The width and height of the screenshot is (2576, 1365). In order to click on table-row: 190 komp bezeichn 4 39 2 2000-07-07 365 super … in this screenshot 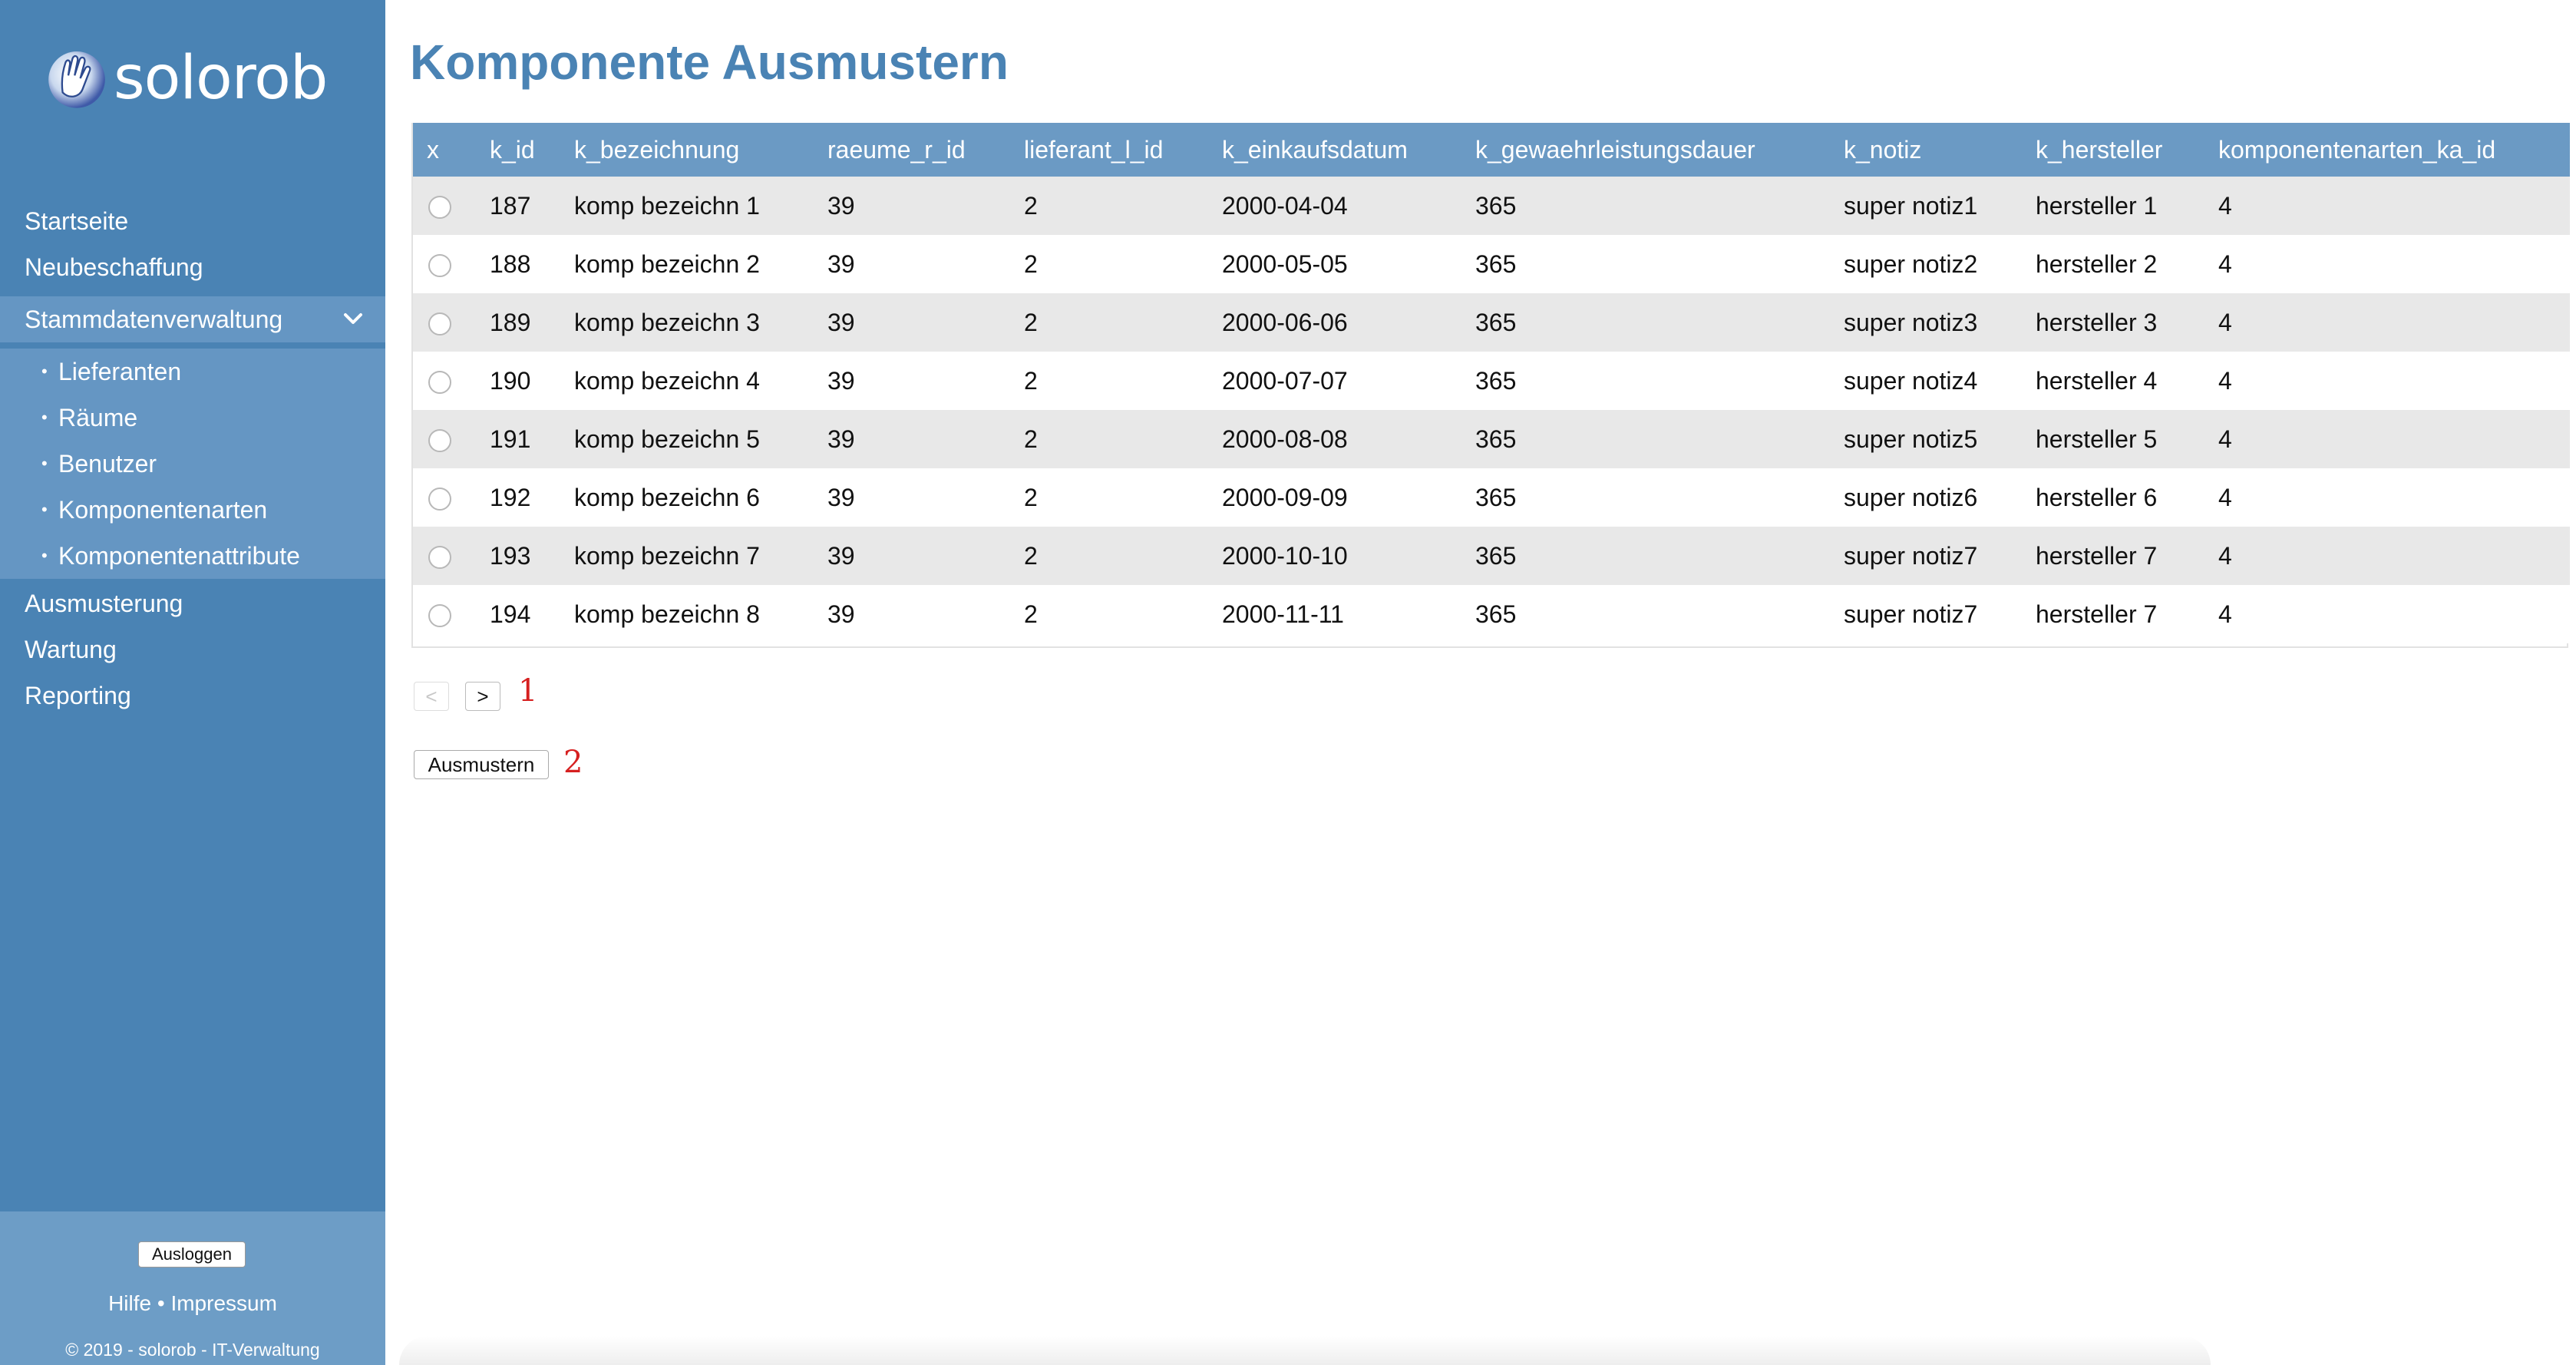, I will do `click(1491, 381)`.